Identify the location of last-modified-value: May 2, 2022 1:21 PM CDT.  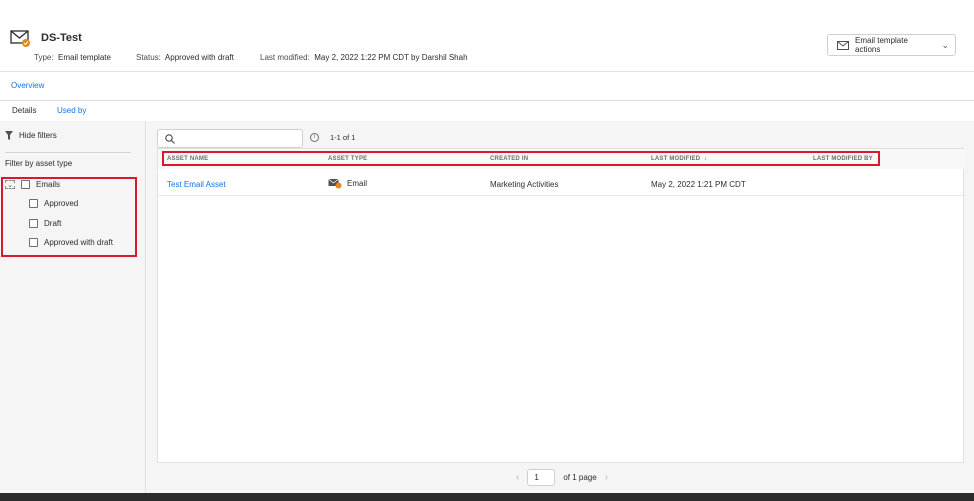
(698, 184).